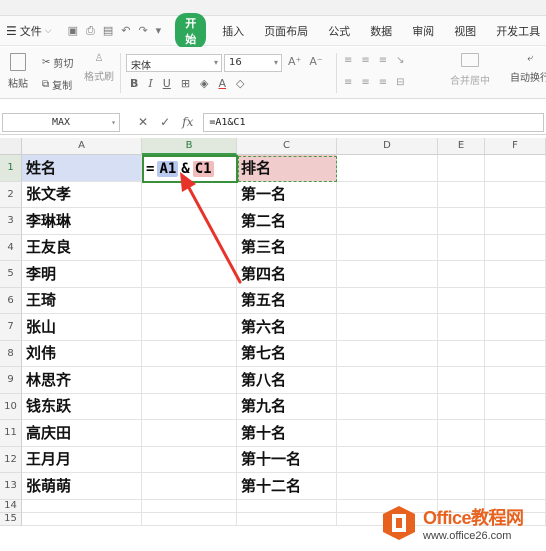 The height and width of the screenshot is (551, 546). What do you see at coordinates (240, 83) in the screenshot?
I see `clear-format-icon: ◇` at bounding box center [240, 83].